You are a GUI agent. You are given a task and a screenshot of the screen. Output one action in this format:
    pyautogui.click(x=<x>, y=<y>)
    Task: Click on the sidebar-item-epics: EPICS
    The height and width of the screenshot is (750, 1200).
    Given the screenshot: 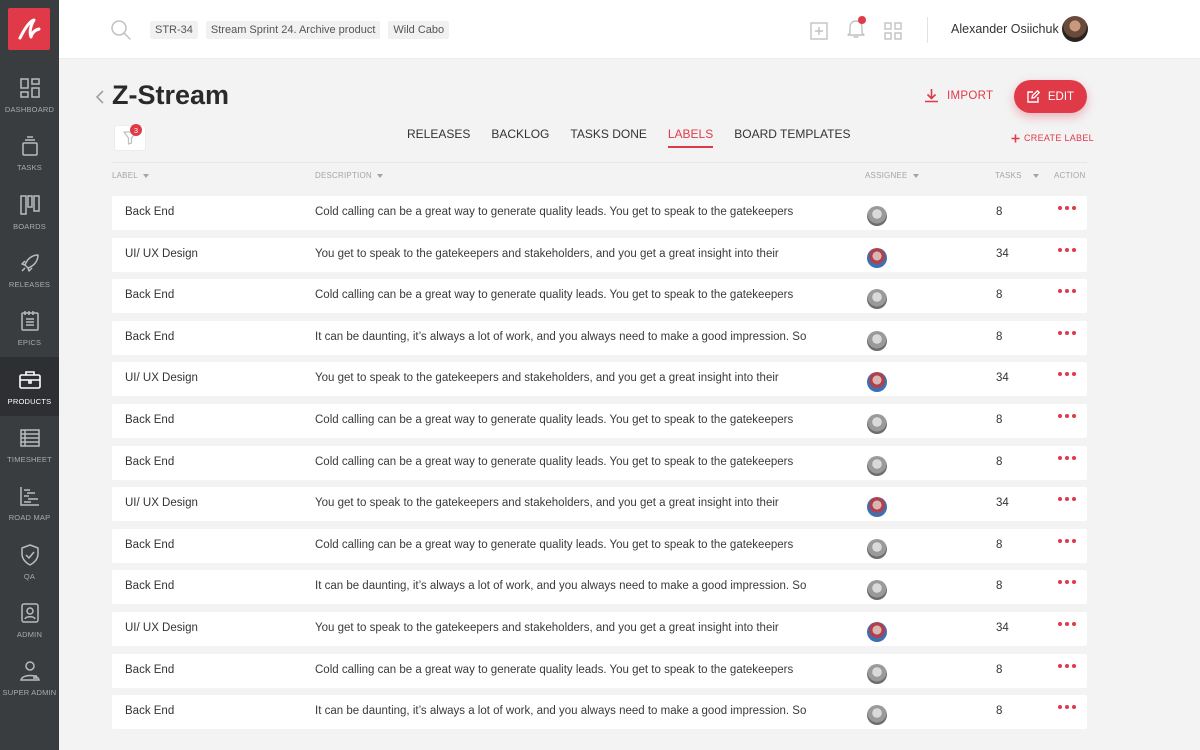 What is the action you would take?
    pyautogui.click(x=29, y=328)
    